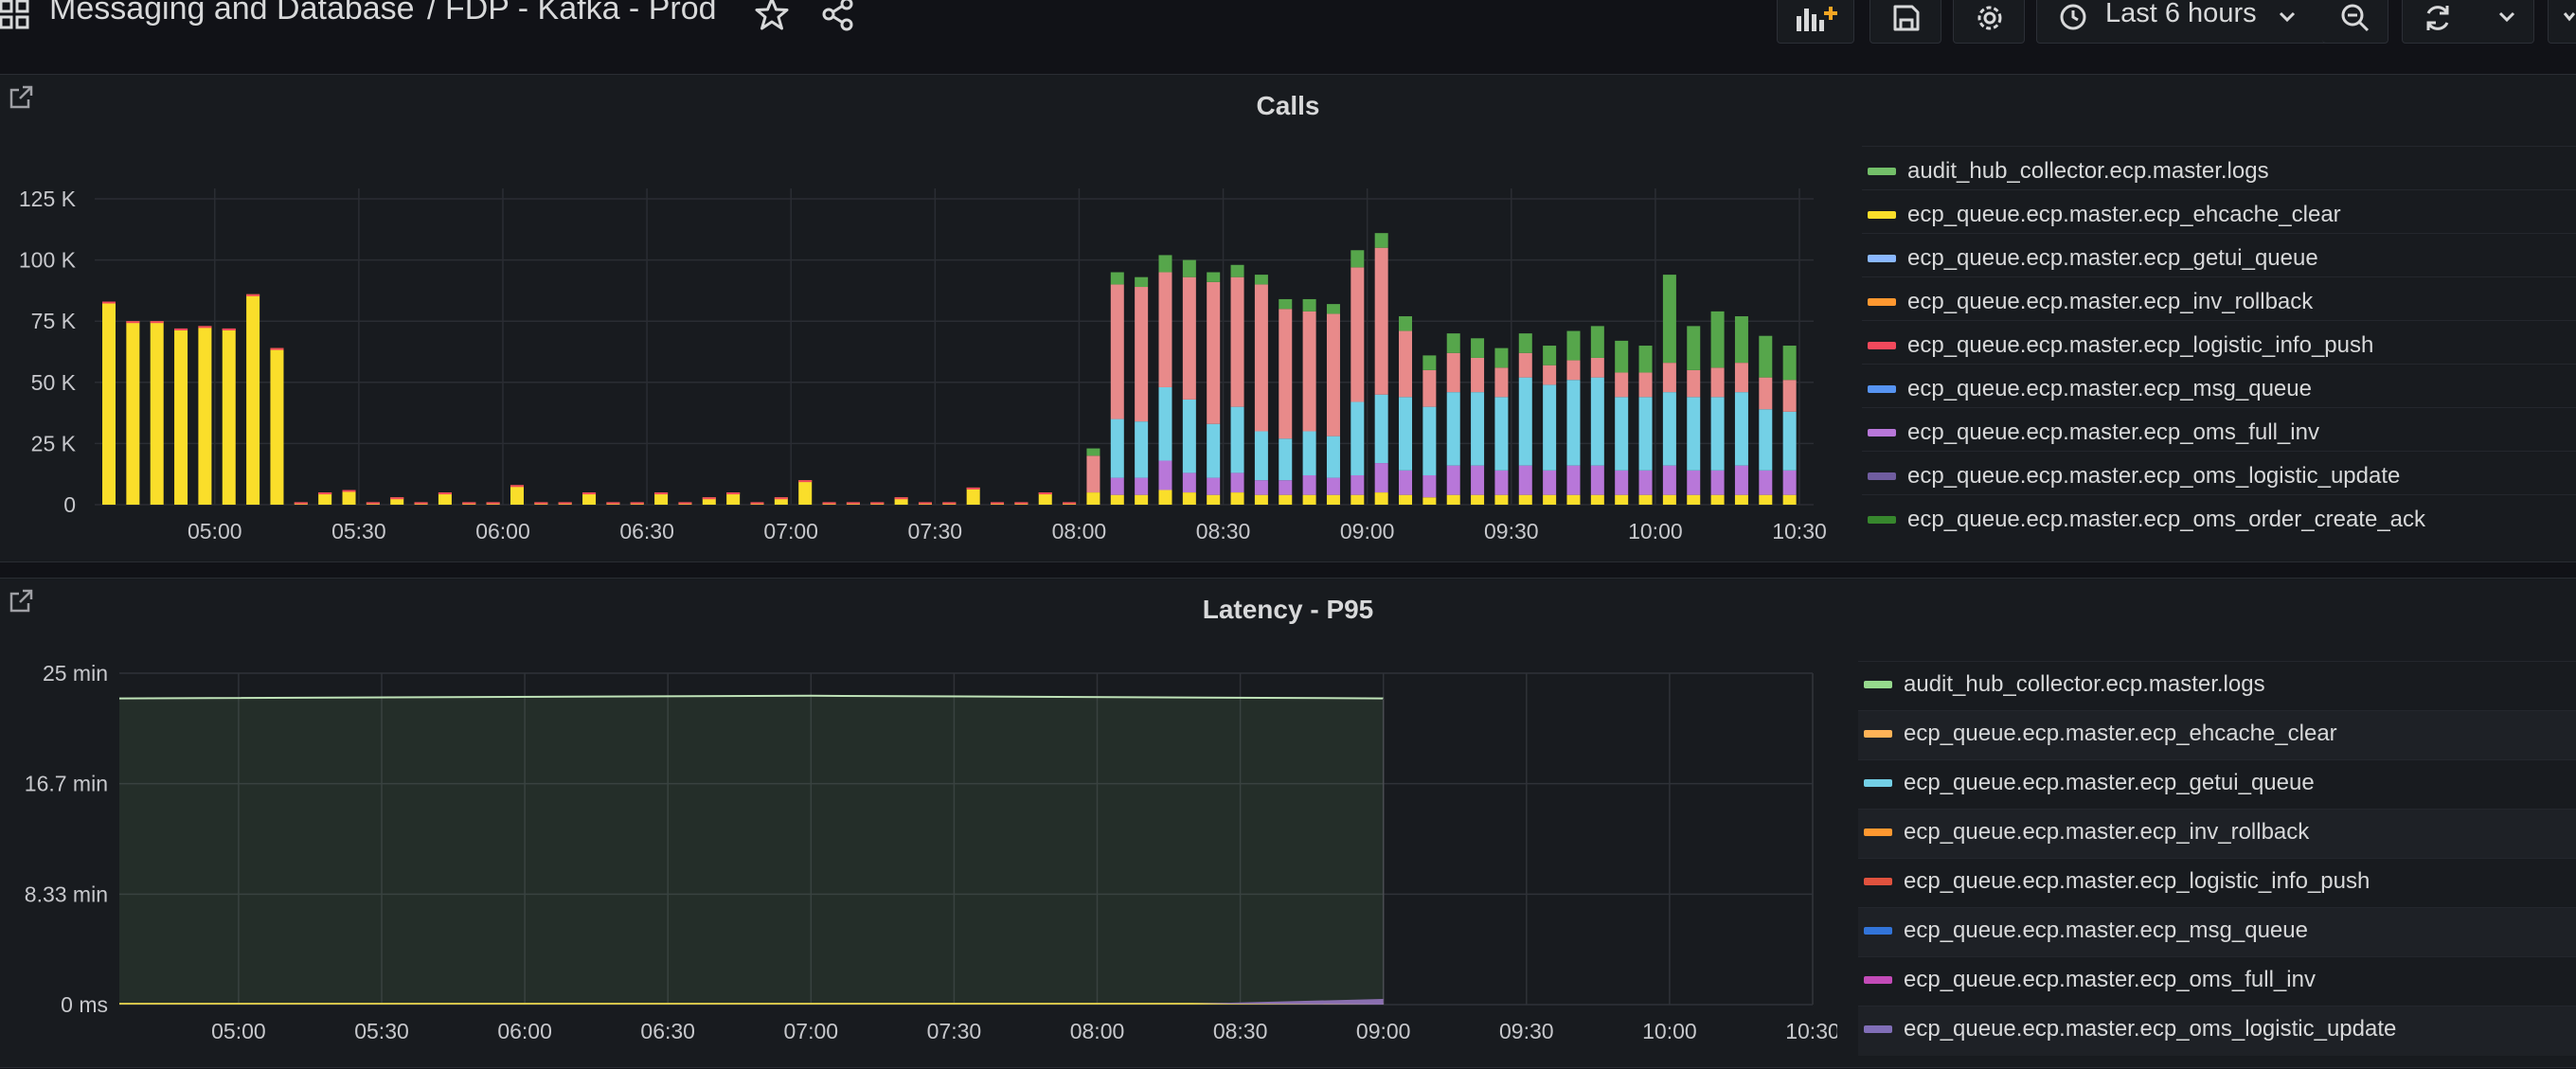 The image size is (2576, 1069). What do you see at coordinates (1097, 1031) in the screenshot?
I see `x-tick-label: 08:00` at bounding box center [1097, 1031].